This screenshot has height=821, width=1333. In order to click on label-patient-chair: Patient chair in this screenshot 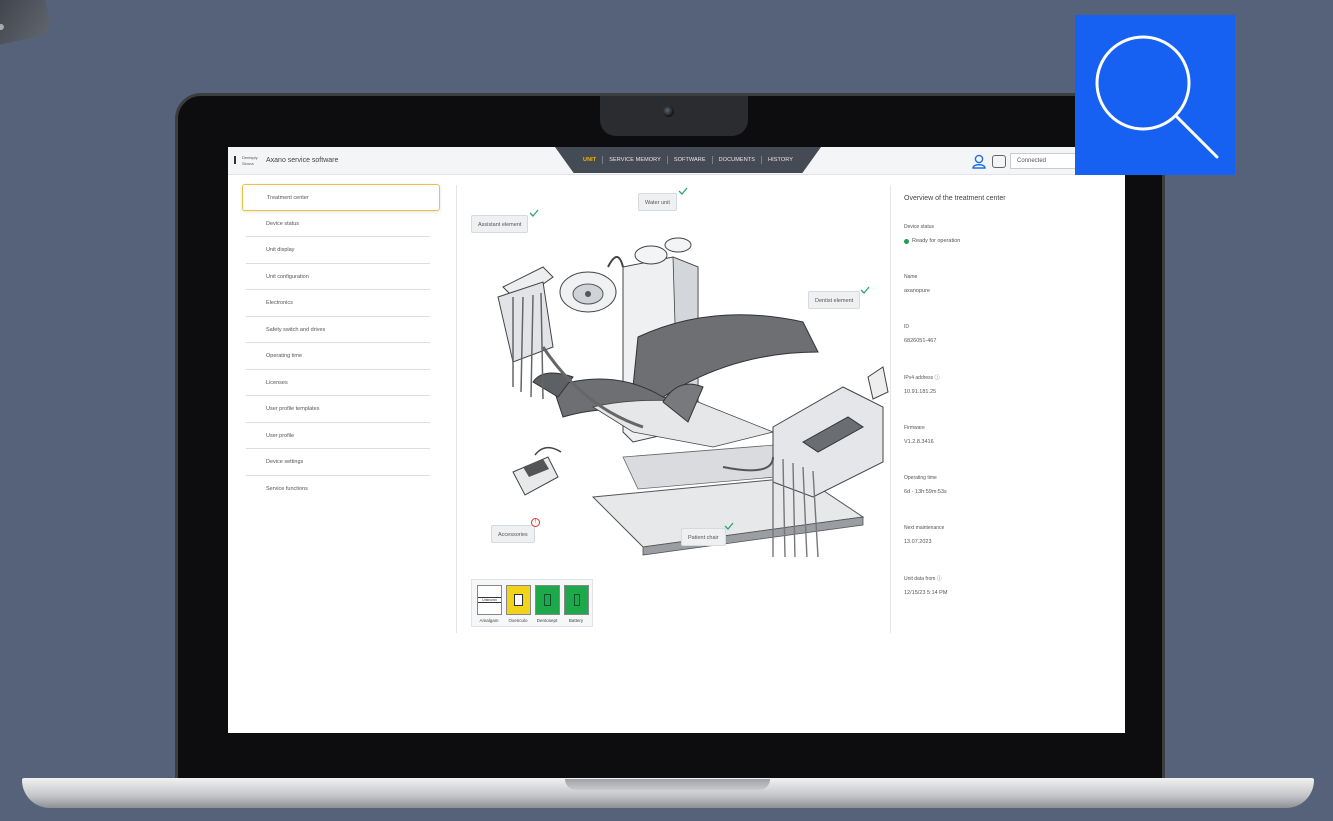, I will do `click(703, 537)`.